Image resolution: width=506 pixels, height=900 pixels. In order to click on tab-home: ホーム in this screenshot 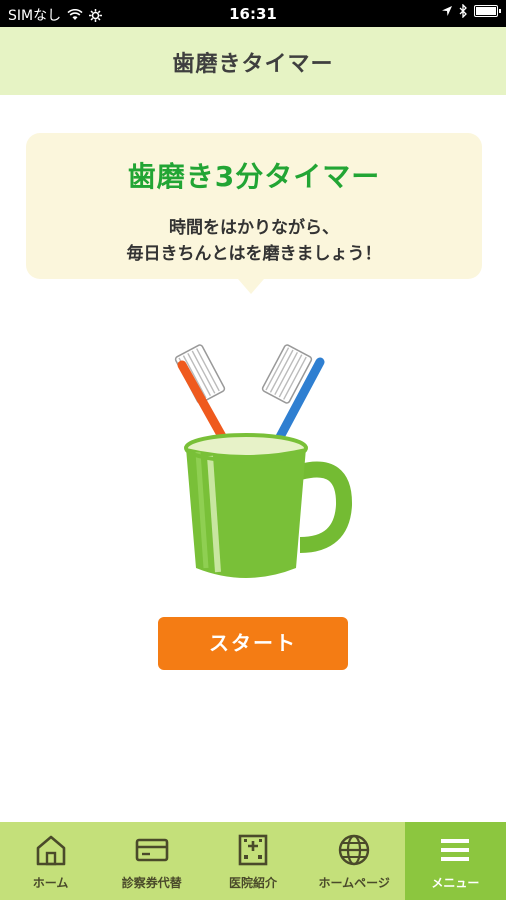, I will do `click(50, 861)`.